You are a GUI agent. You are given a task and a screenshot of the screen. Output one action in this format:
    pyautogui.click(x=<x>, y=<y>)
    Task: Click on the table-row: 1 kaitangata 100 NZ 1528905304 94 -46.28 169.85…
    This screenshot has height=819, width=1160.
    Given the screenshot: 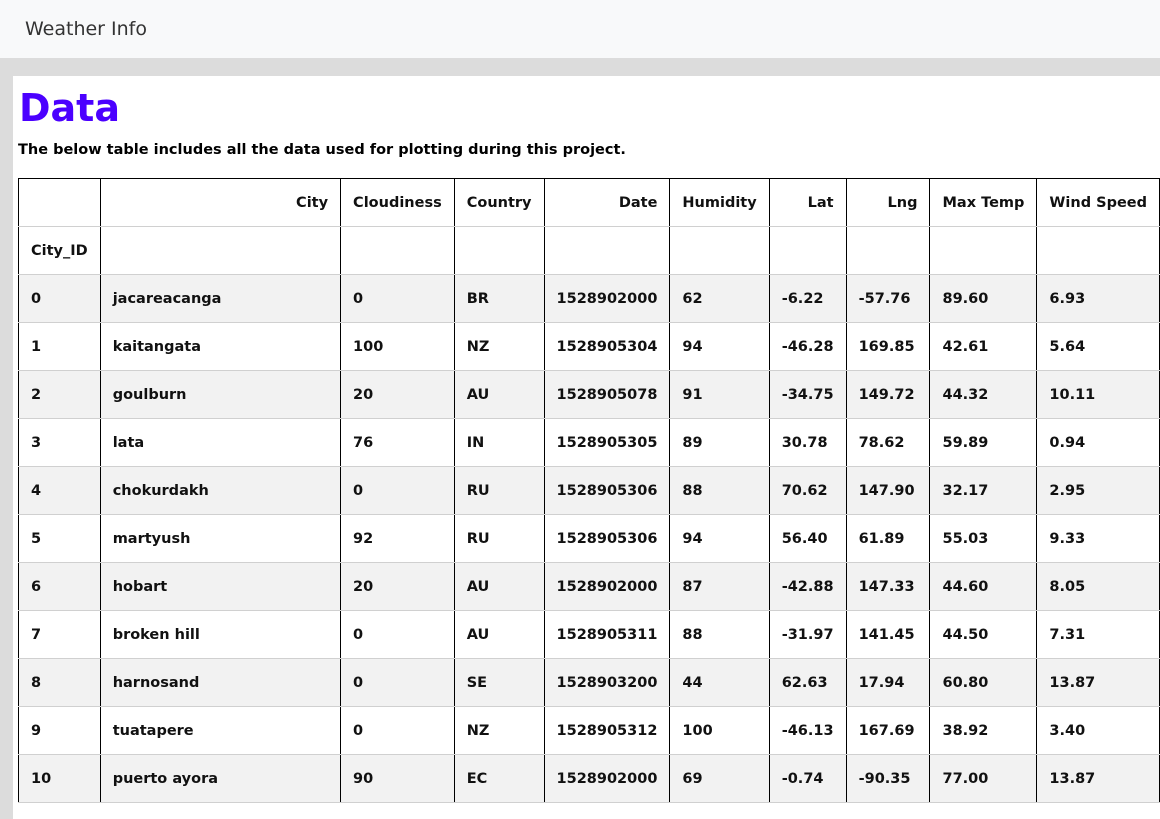 What is the action you would take?
    pyautogui.click(x=589, y=346)
    